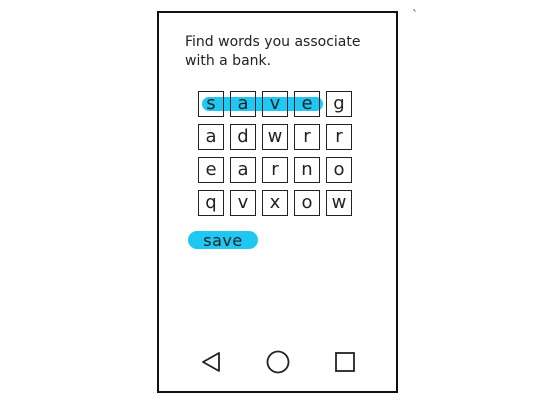 Image resolution: width=550 pixels, height=400 pixels. I want to click on found-word-badge: save, so click(223, 240).